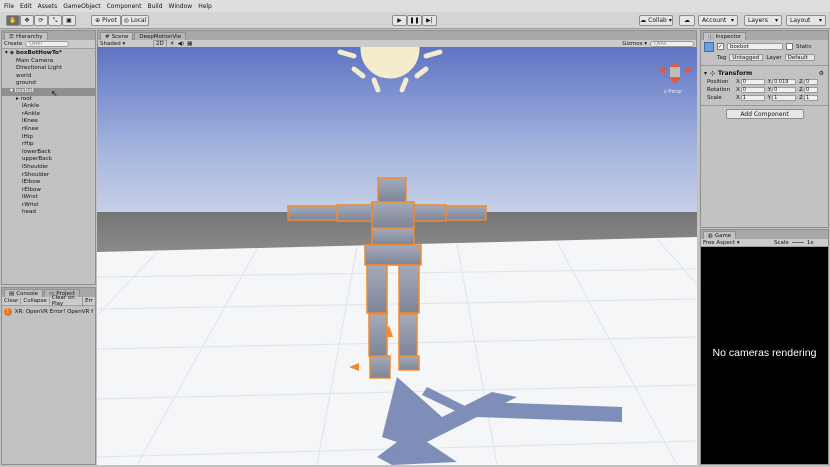 The height and width of the screenshot is (467, 830). What do you see at coordinates (687, 20) in the screenshot?
I see `cloud-button: ☁` at bounding box center [687, 20].